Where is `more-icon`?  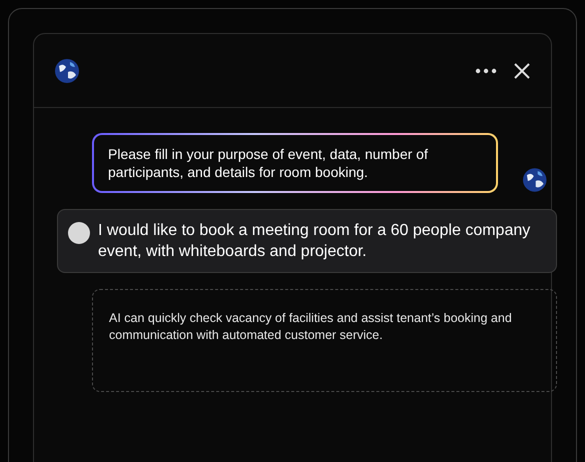
more-icon is located at coordinates (486, 71).